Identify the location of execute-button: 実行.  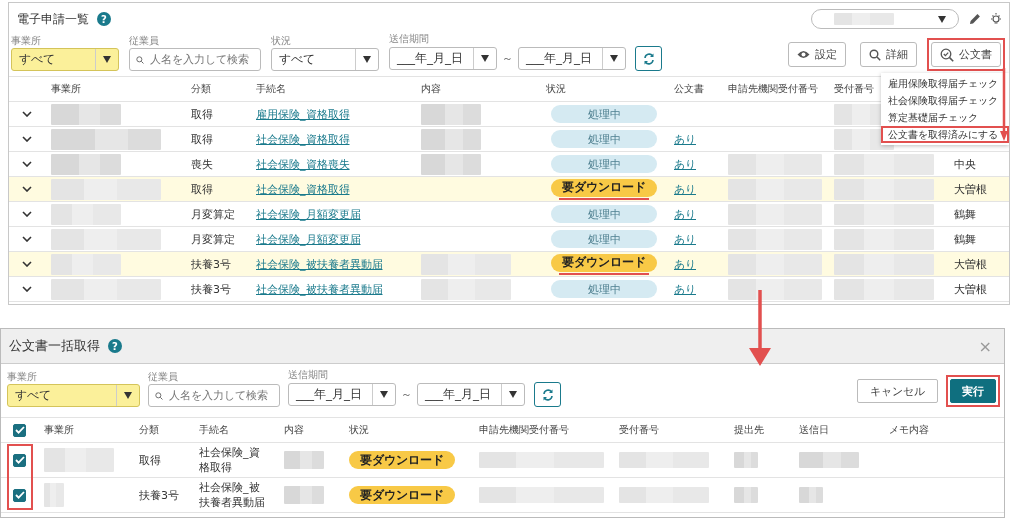
(973, 391).